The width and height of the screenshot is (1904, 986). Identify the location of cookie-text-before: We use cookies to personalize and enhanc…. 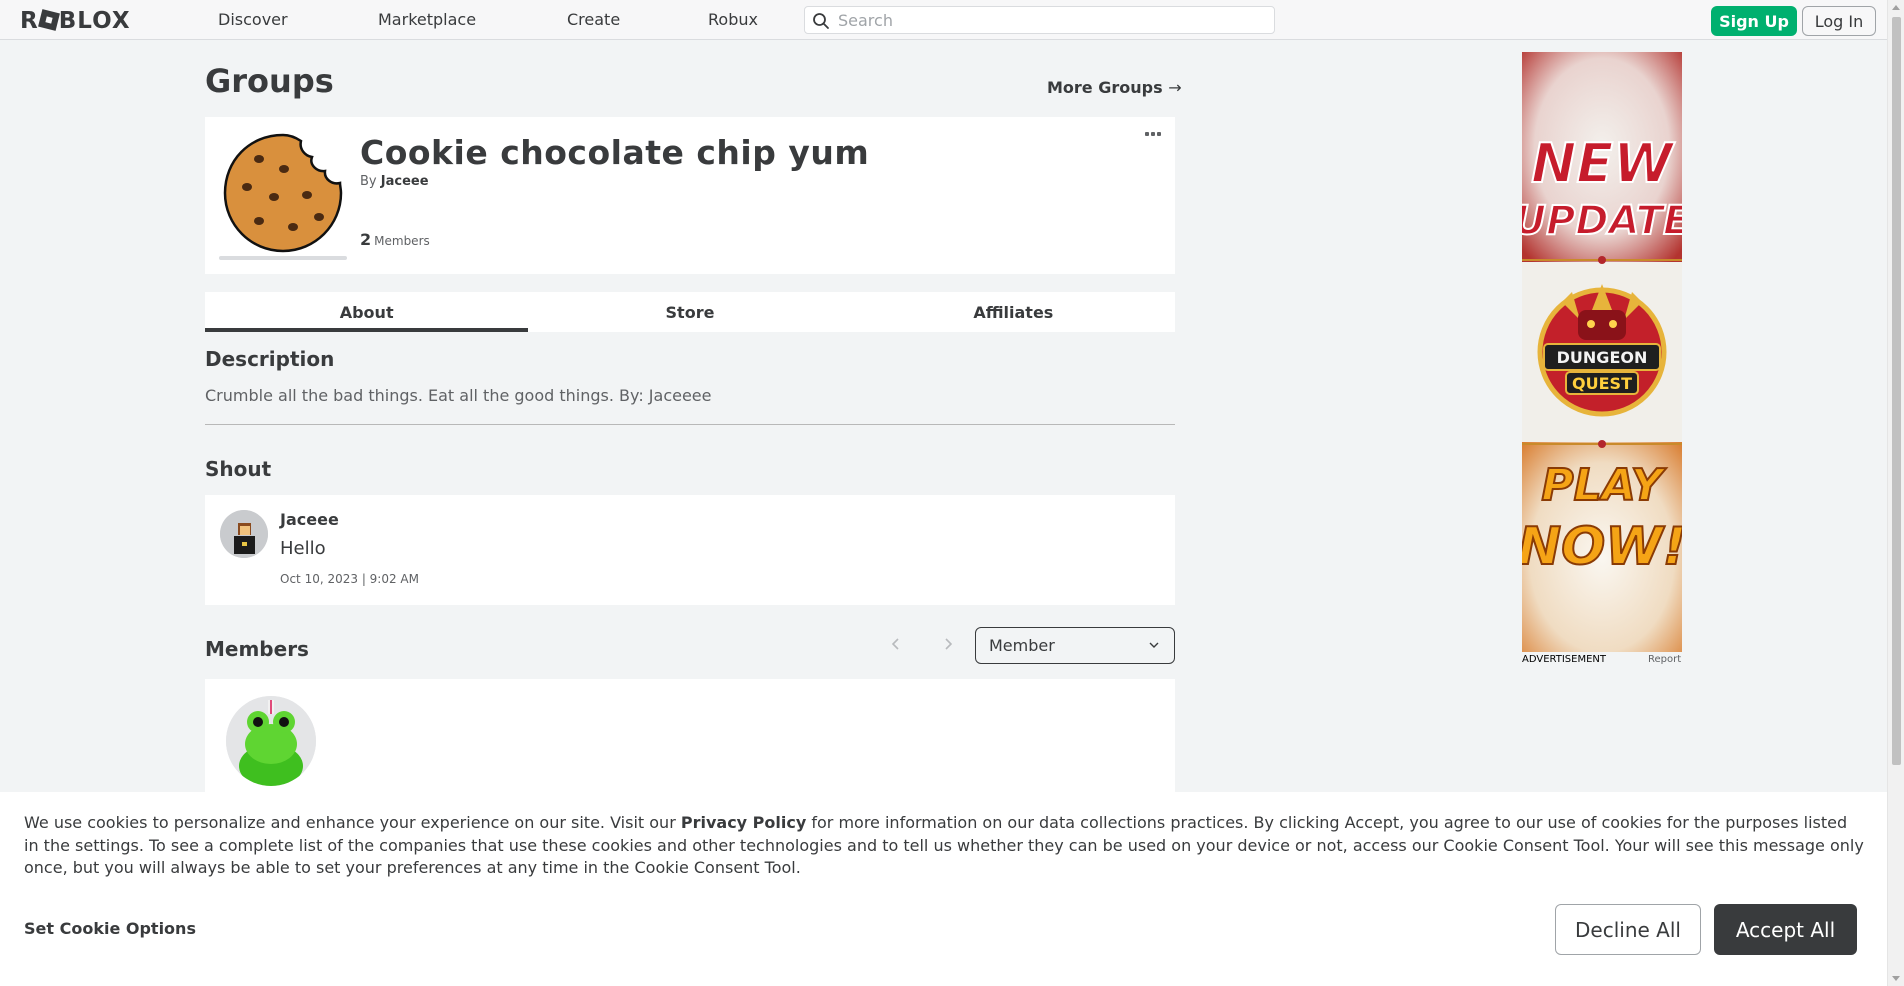
(352, 822).